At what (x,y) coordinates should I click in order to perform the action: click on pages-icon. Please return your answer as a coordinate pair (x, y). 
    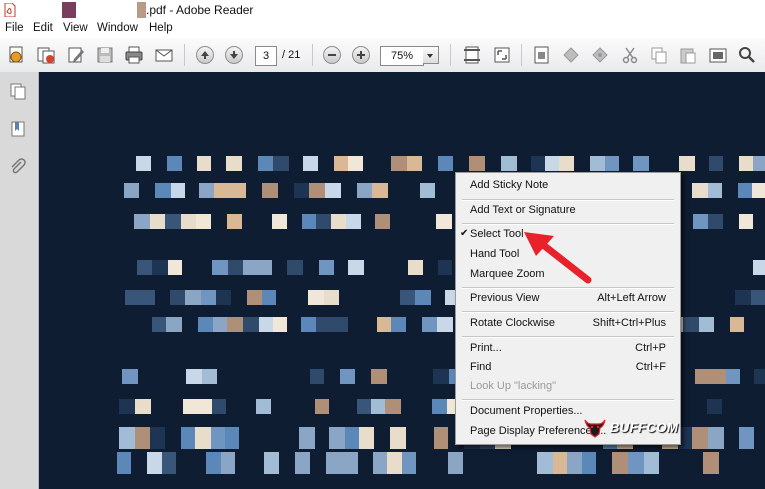
    Looking at the image, I should click on (18, 91).